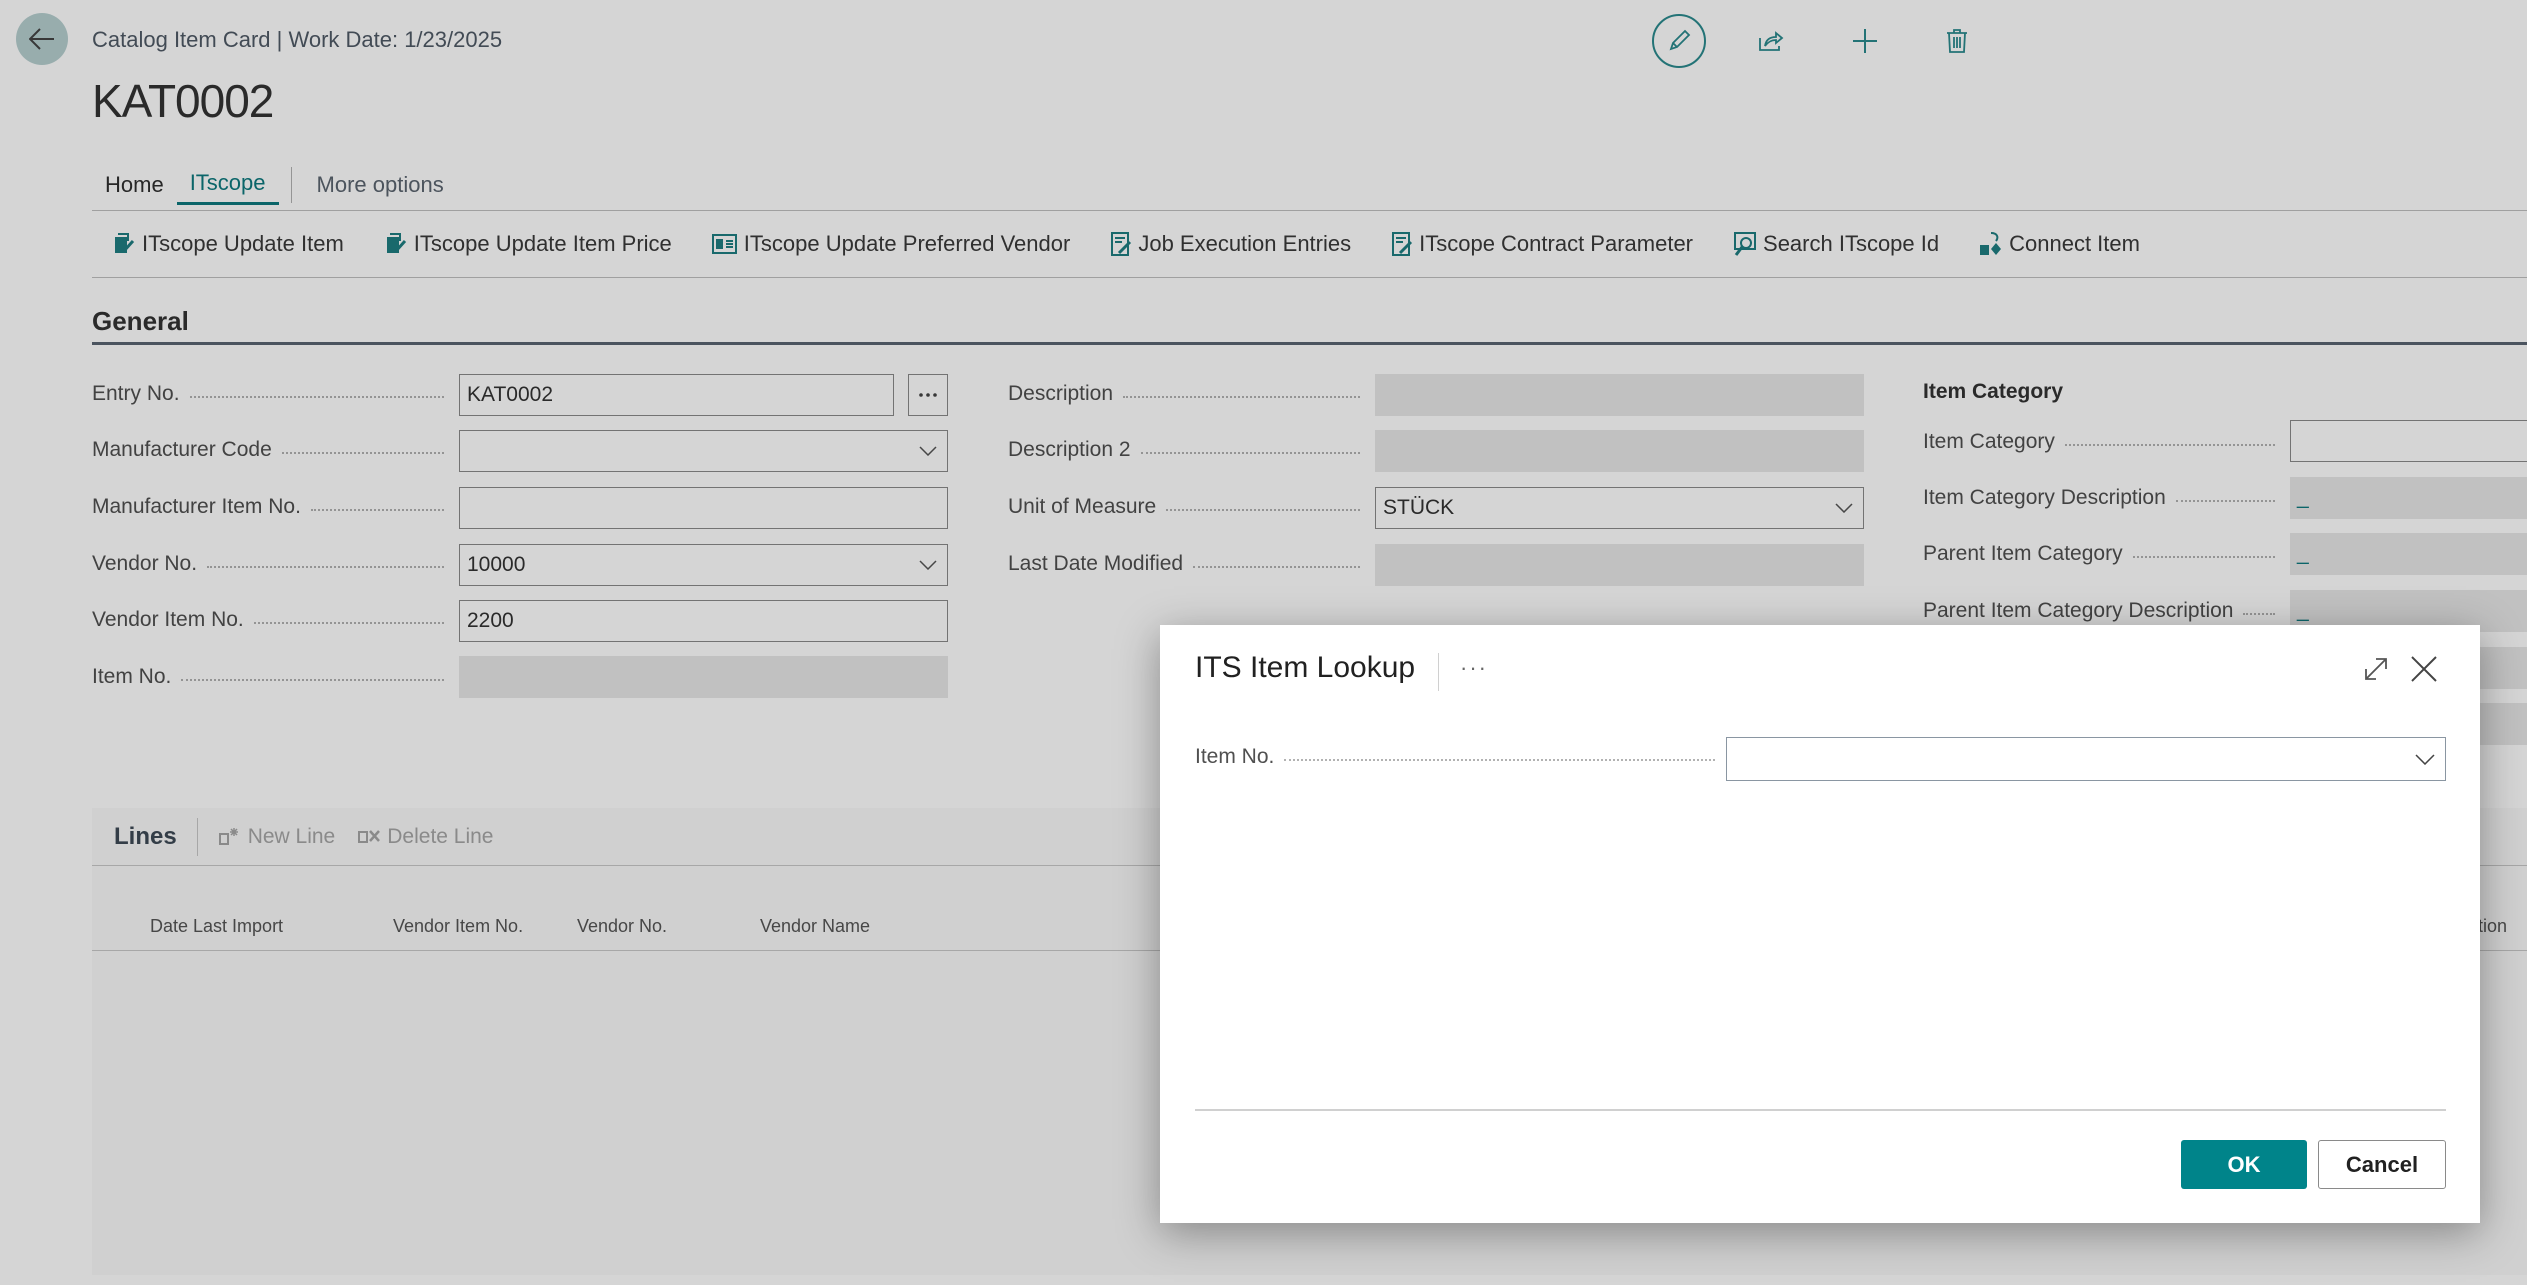 Image resolution: width=2527 pixels, height=1285 pixels. I want to click on dialog-footer-divider, so click(1820, 1110).